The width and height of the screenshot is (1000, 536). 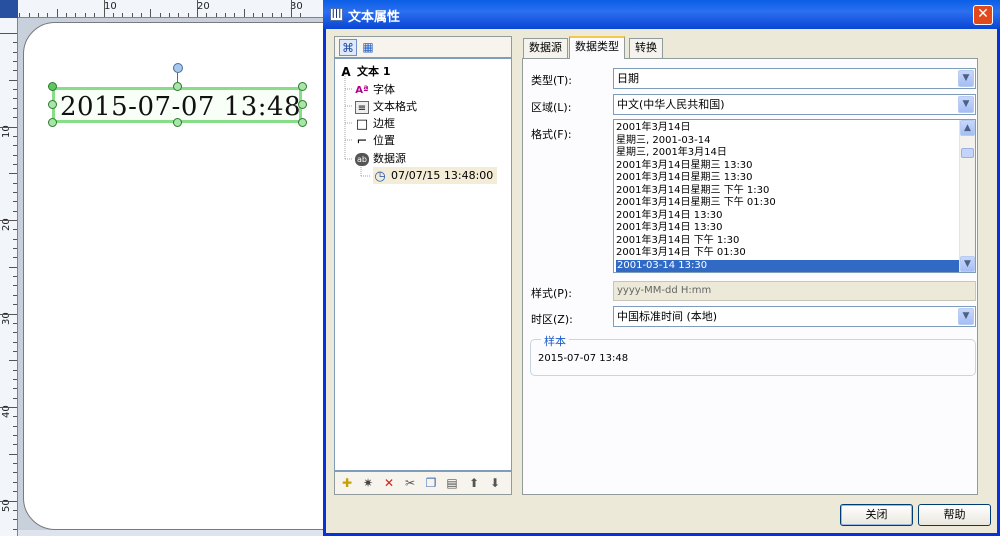 What do you see at coordinates (364, 71) in the screenshot?
I see `tree-item-text-object: A 文本 1` at bounding box center [364, 71].